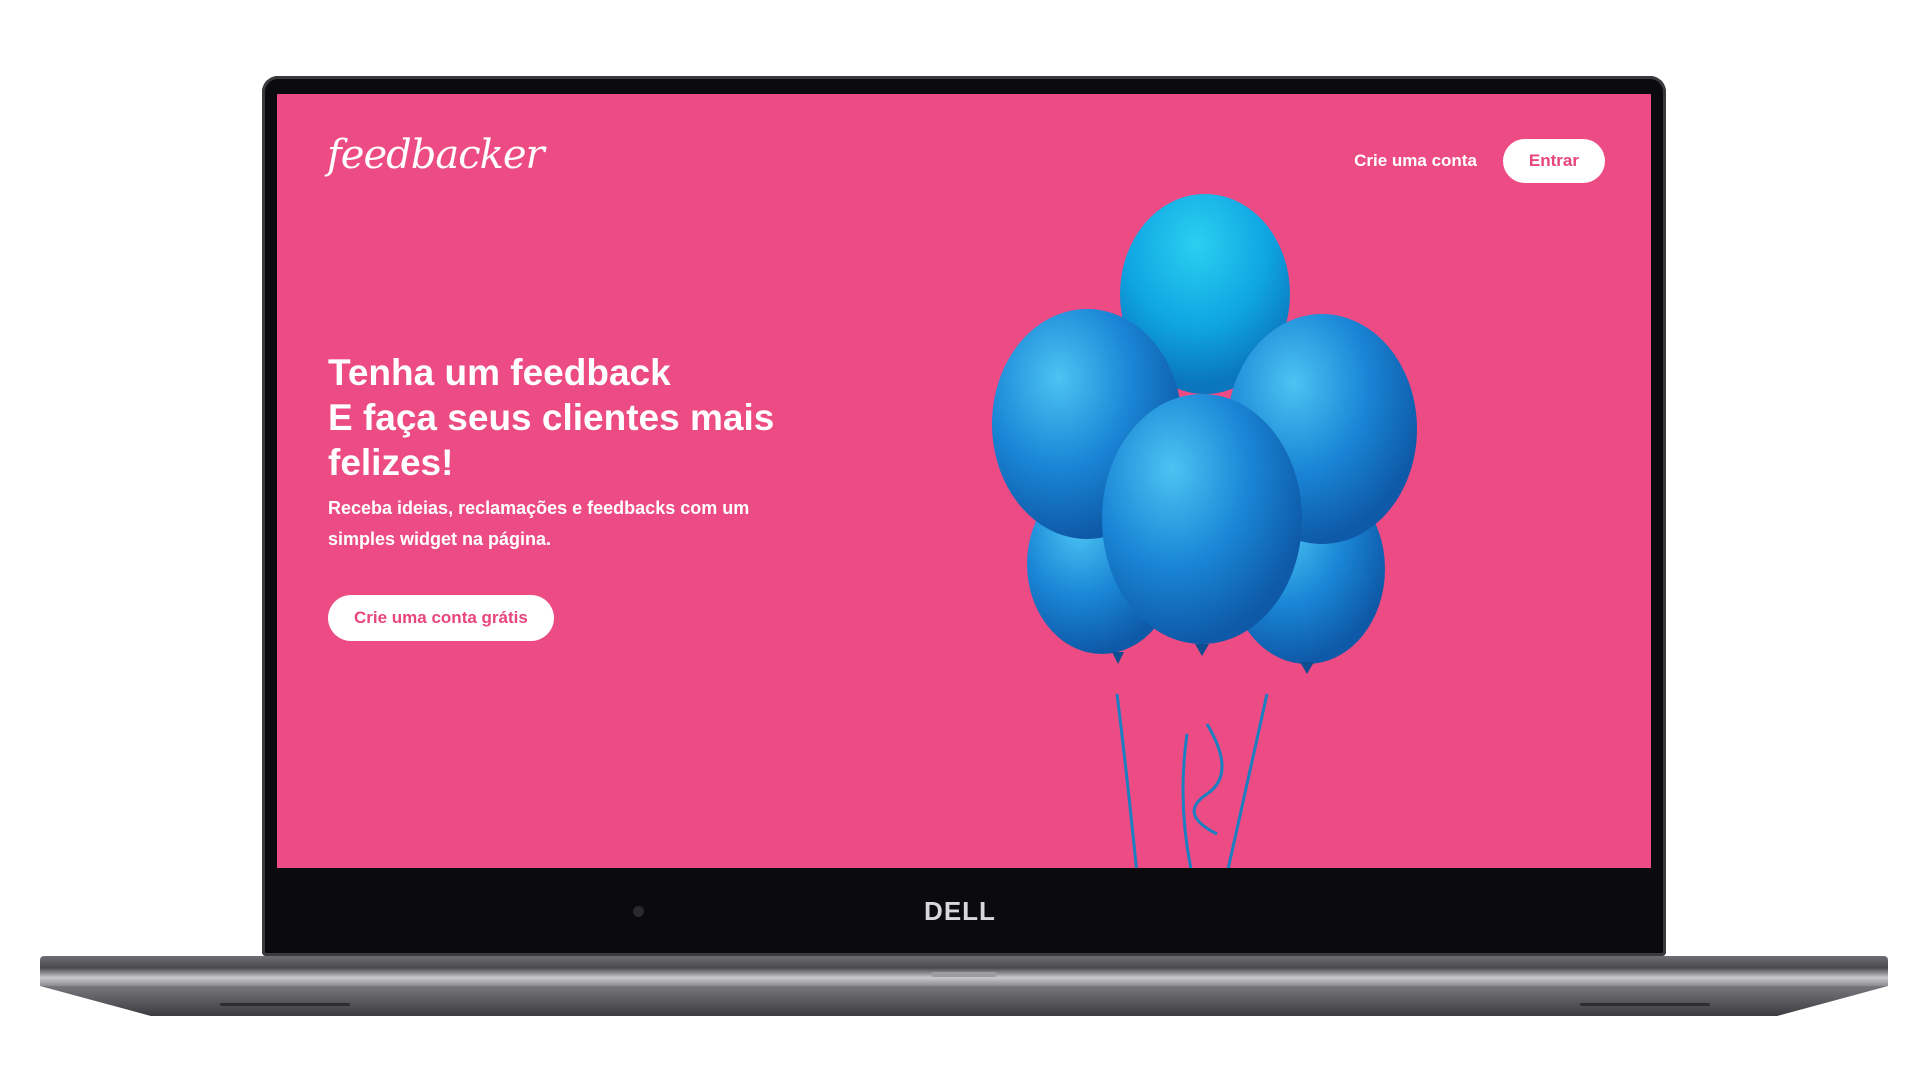  Describe the element at coordinates (964, 1001) in the screenshot. I see `laptop-base-bottom` at that location.